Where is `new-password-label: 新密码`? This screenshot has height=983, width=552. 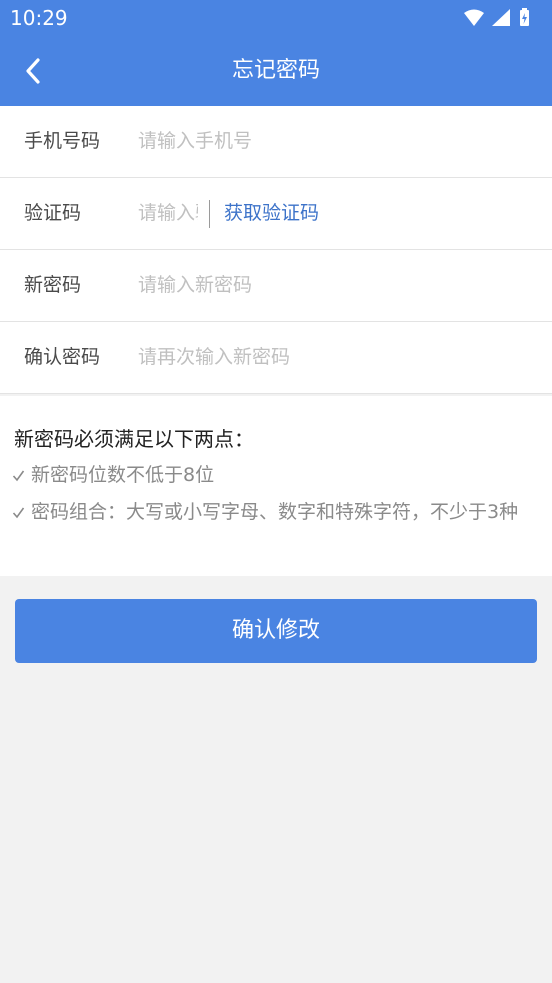
new-password-label: 新密码 is located at coordinates (53, 285).